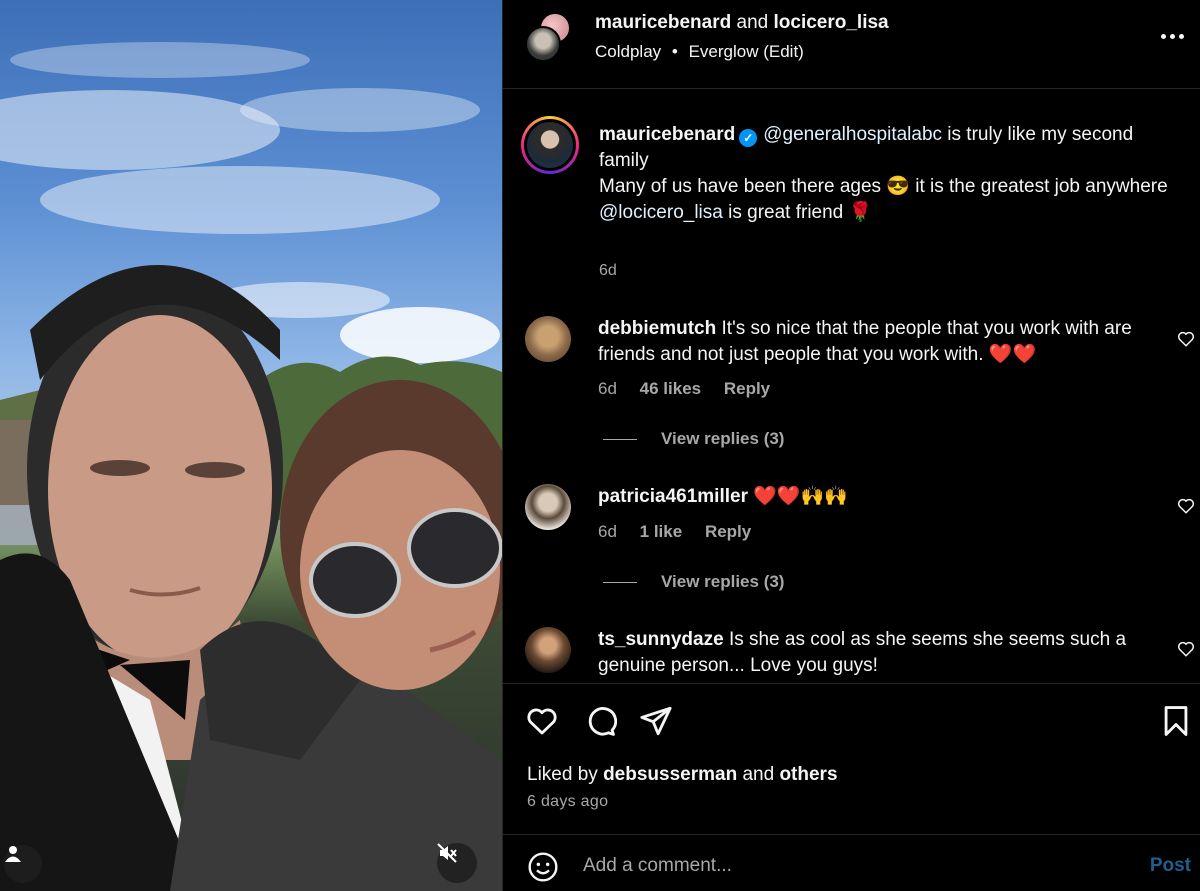 This screenshot has height=891, width=1200. I want to click on story-ring, so click(550, 145).